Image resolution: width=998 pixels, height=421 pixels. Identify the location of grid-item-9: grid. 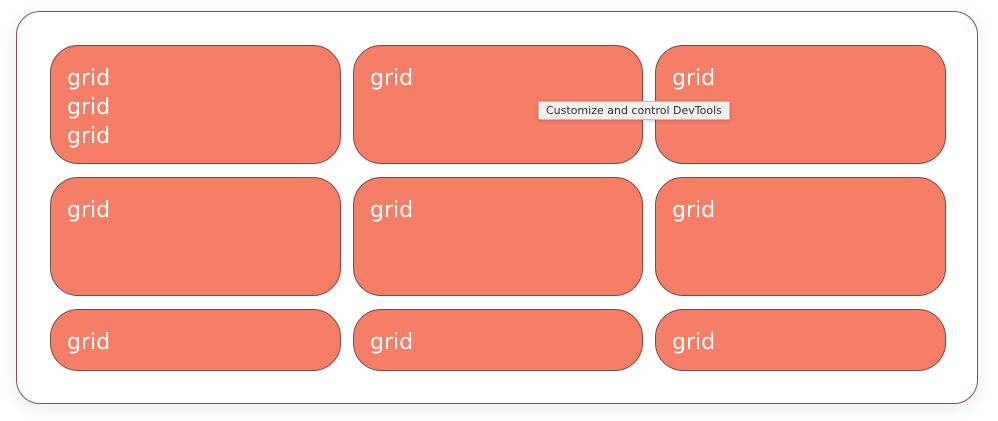
(800, 340).